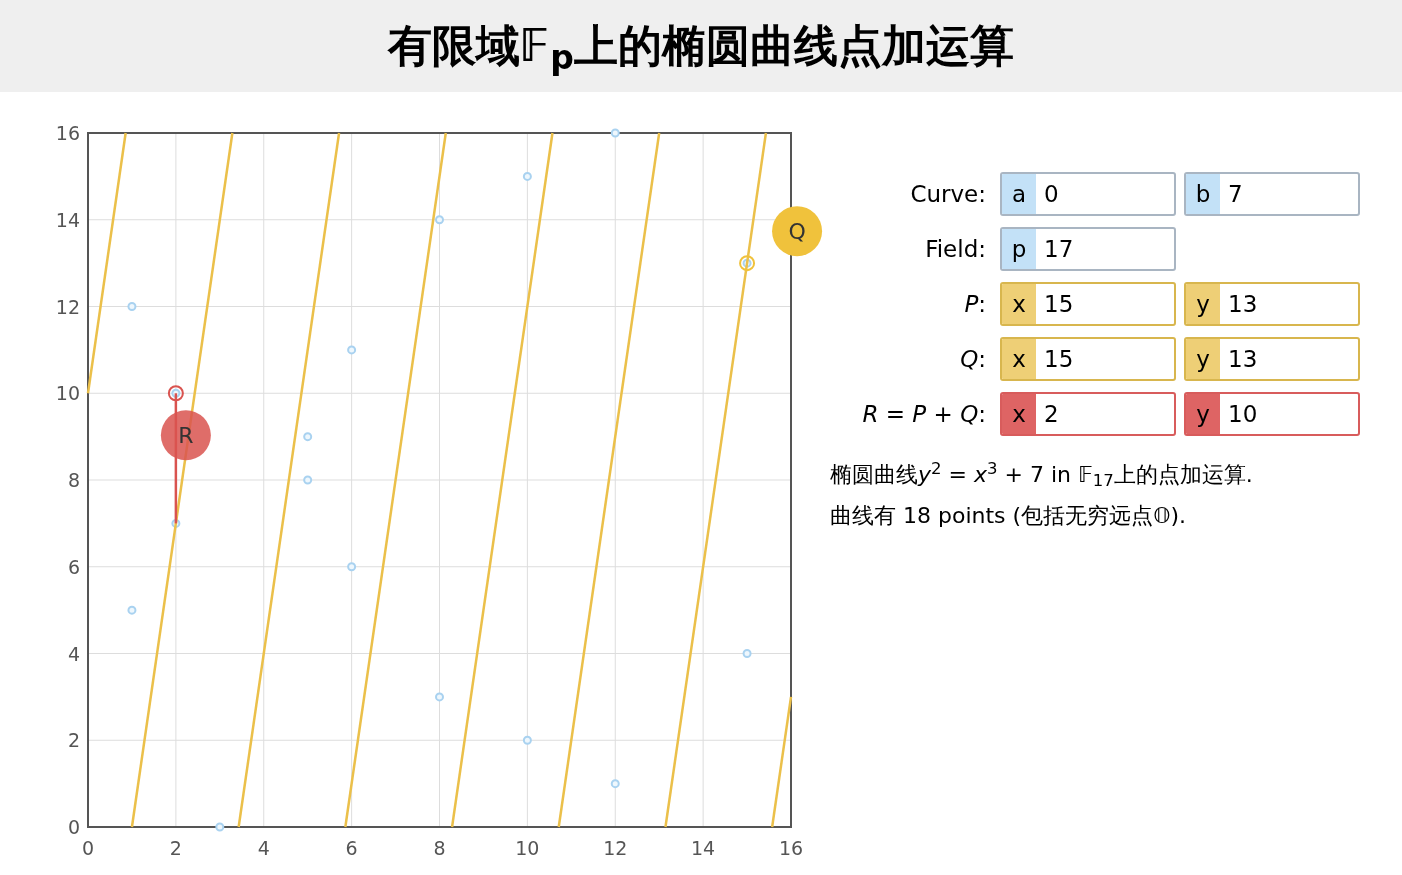 This screenshot has width=1402, height=875. What do you see at coordinates (701, 49) in the screenshot?
I see `page-title: 有限域𝔽$_{p}$上的椭圆曲线点加运算` at bounding box center [701, 49].